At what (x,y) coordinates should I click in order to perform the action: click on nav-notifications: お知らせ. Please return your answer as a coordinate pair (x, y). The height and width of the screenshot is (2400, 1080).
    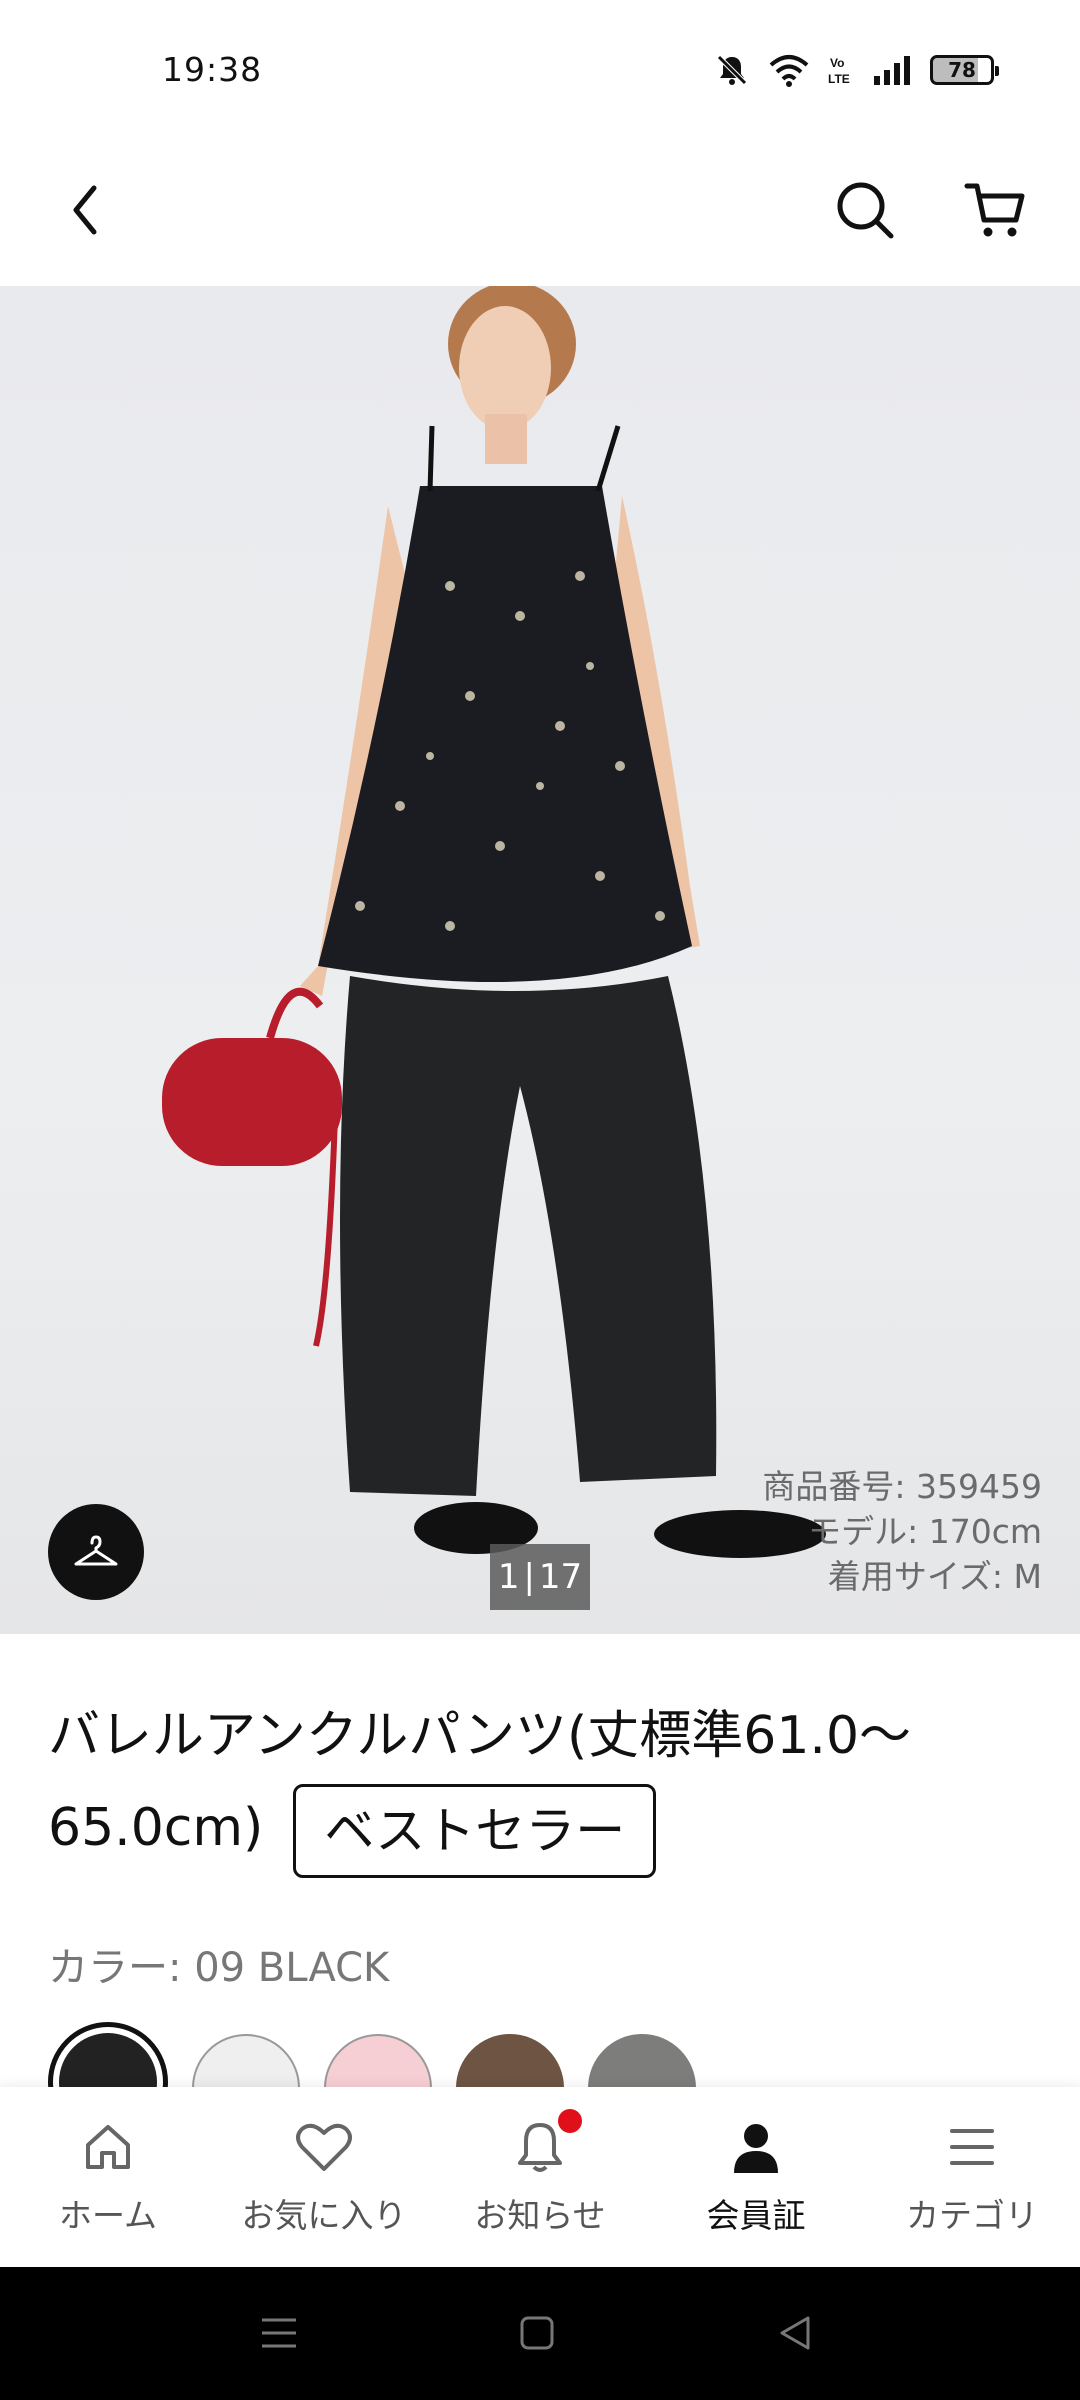
    Looking at the image, I should click on (540, 2177).